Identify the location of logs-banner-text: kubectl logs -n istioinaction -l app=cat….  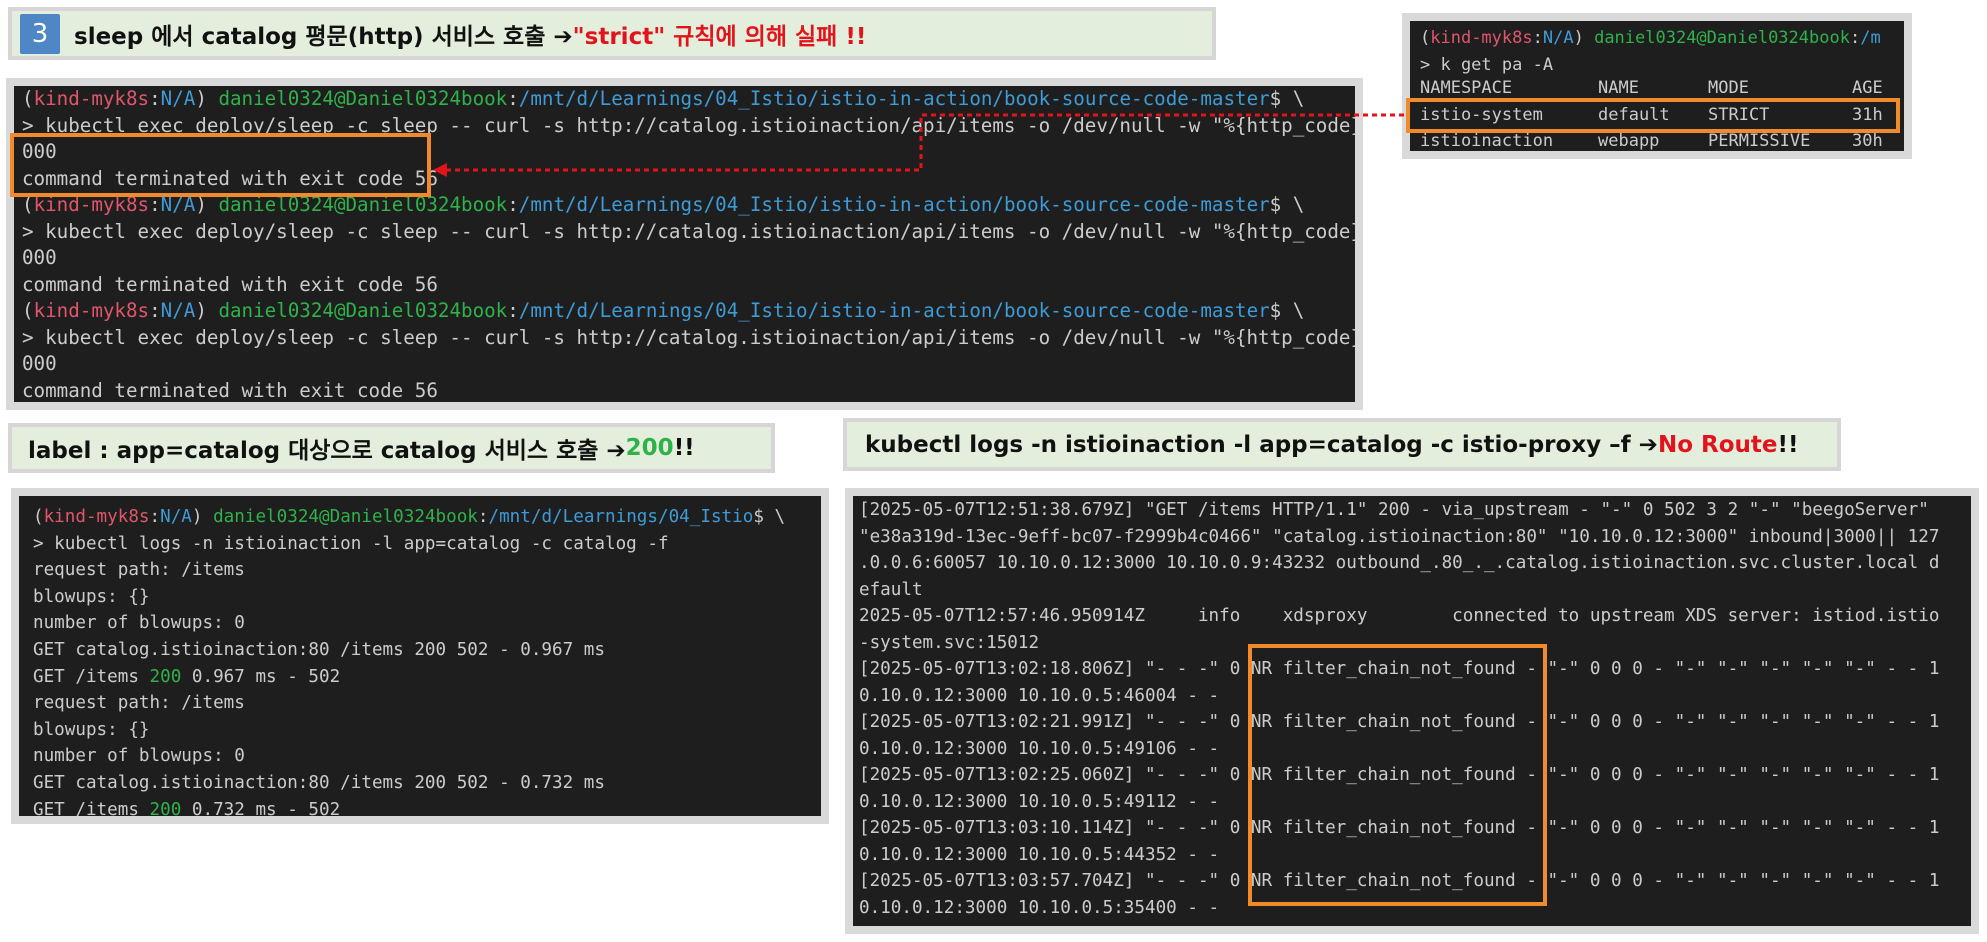
(1261, 444).